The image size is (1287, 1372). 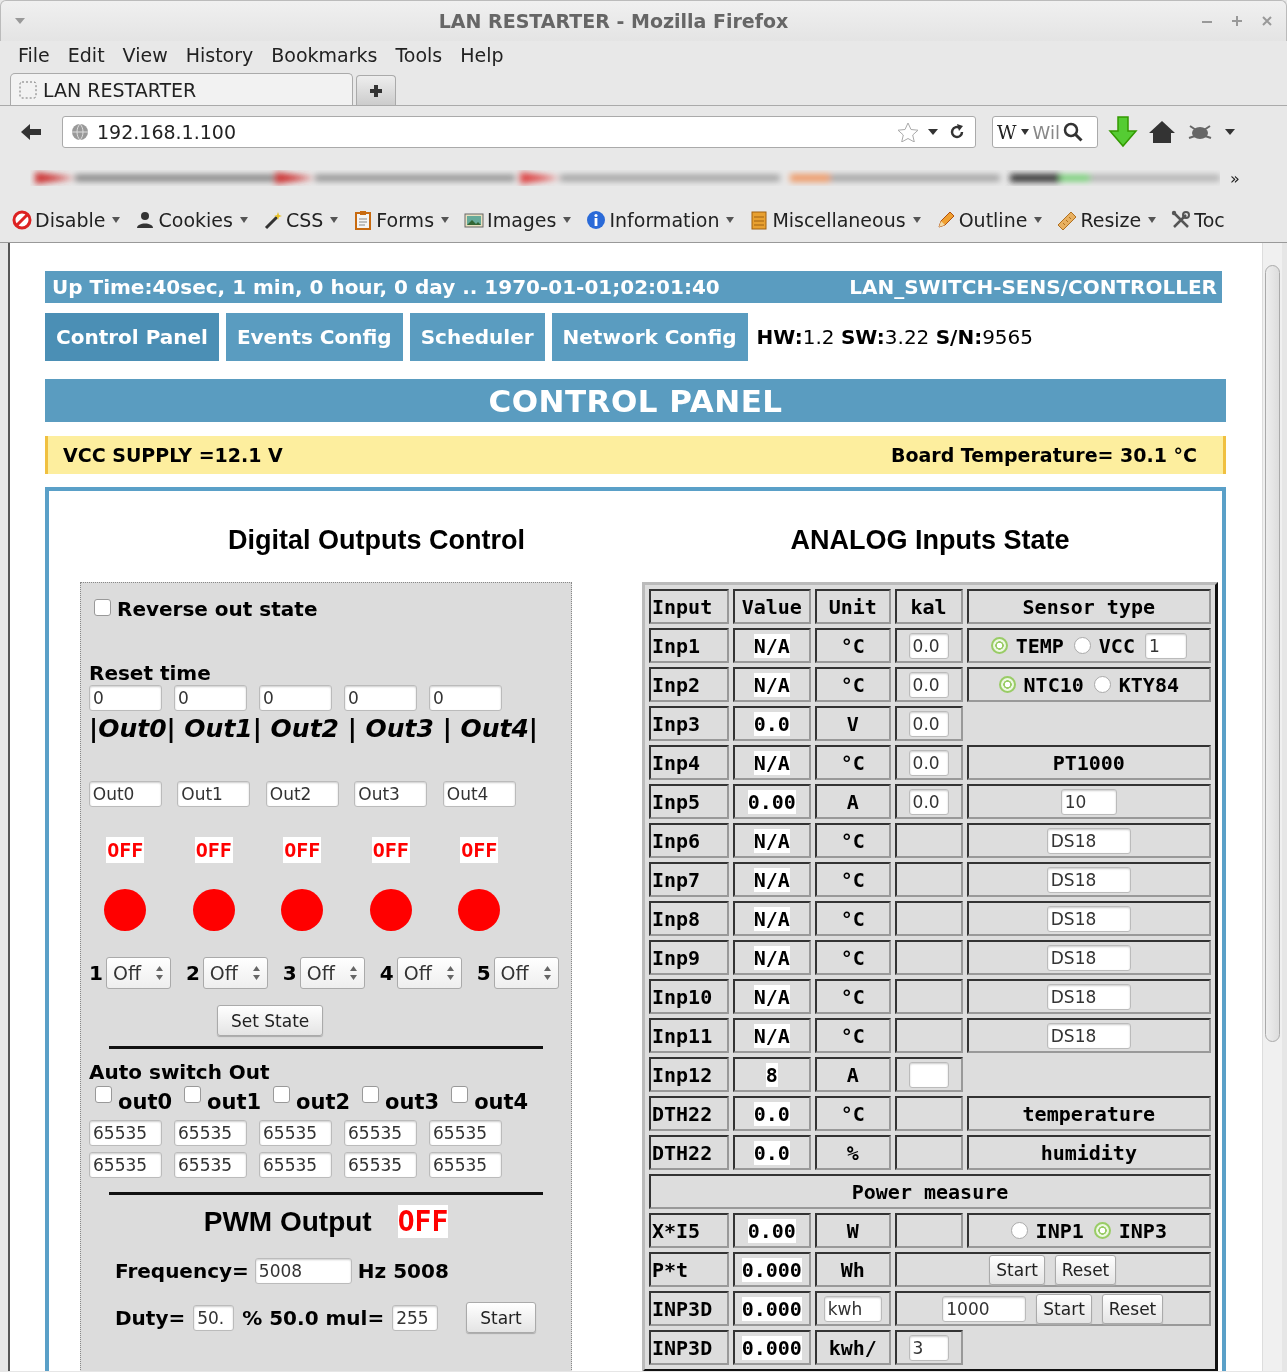 What do you see at coordinates (835, 220) in the screenshot?
I see `toolbar-menu-button: Miscellaneous` at bounding box center [835, 220].